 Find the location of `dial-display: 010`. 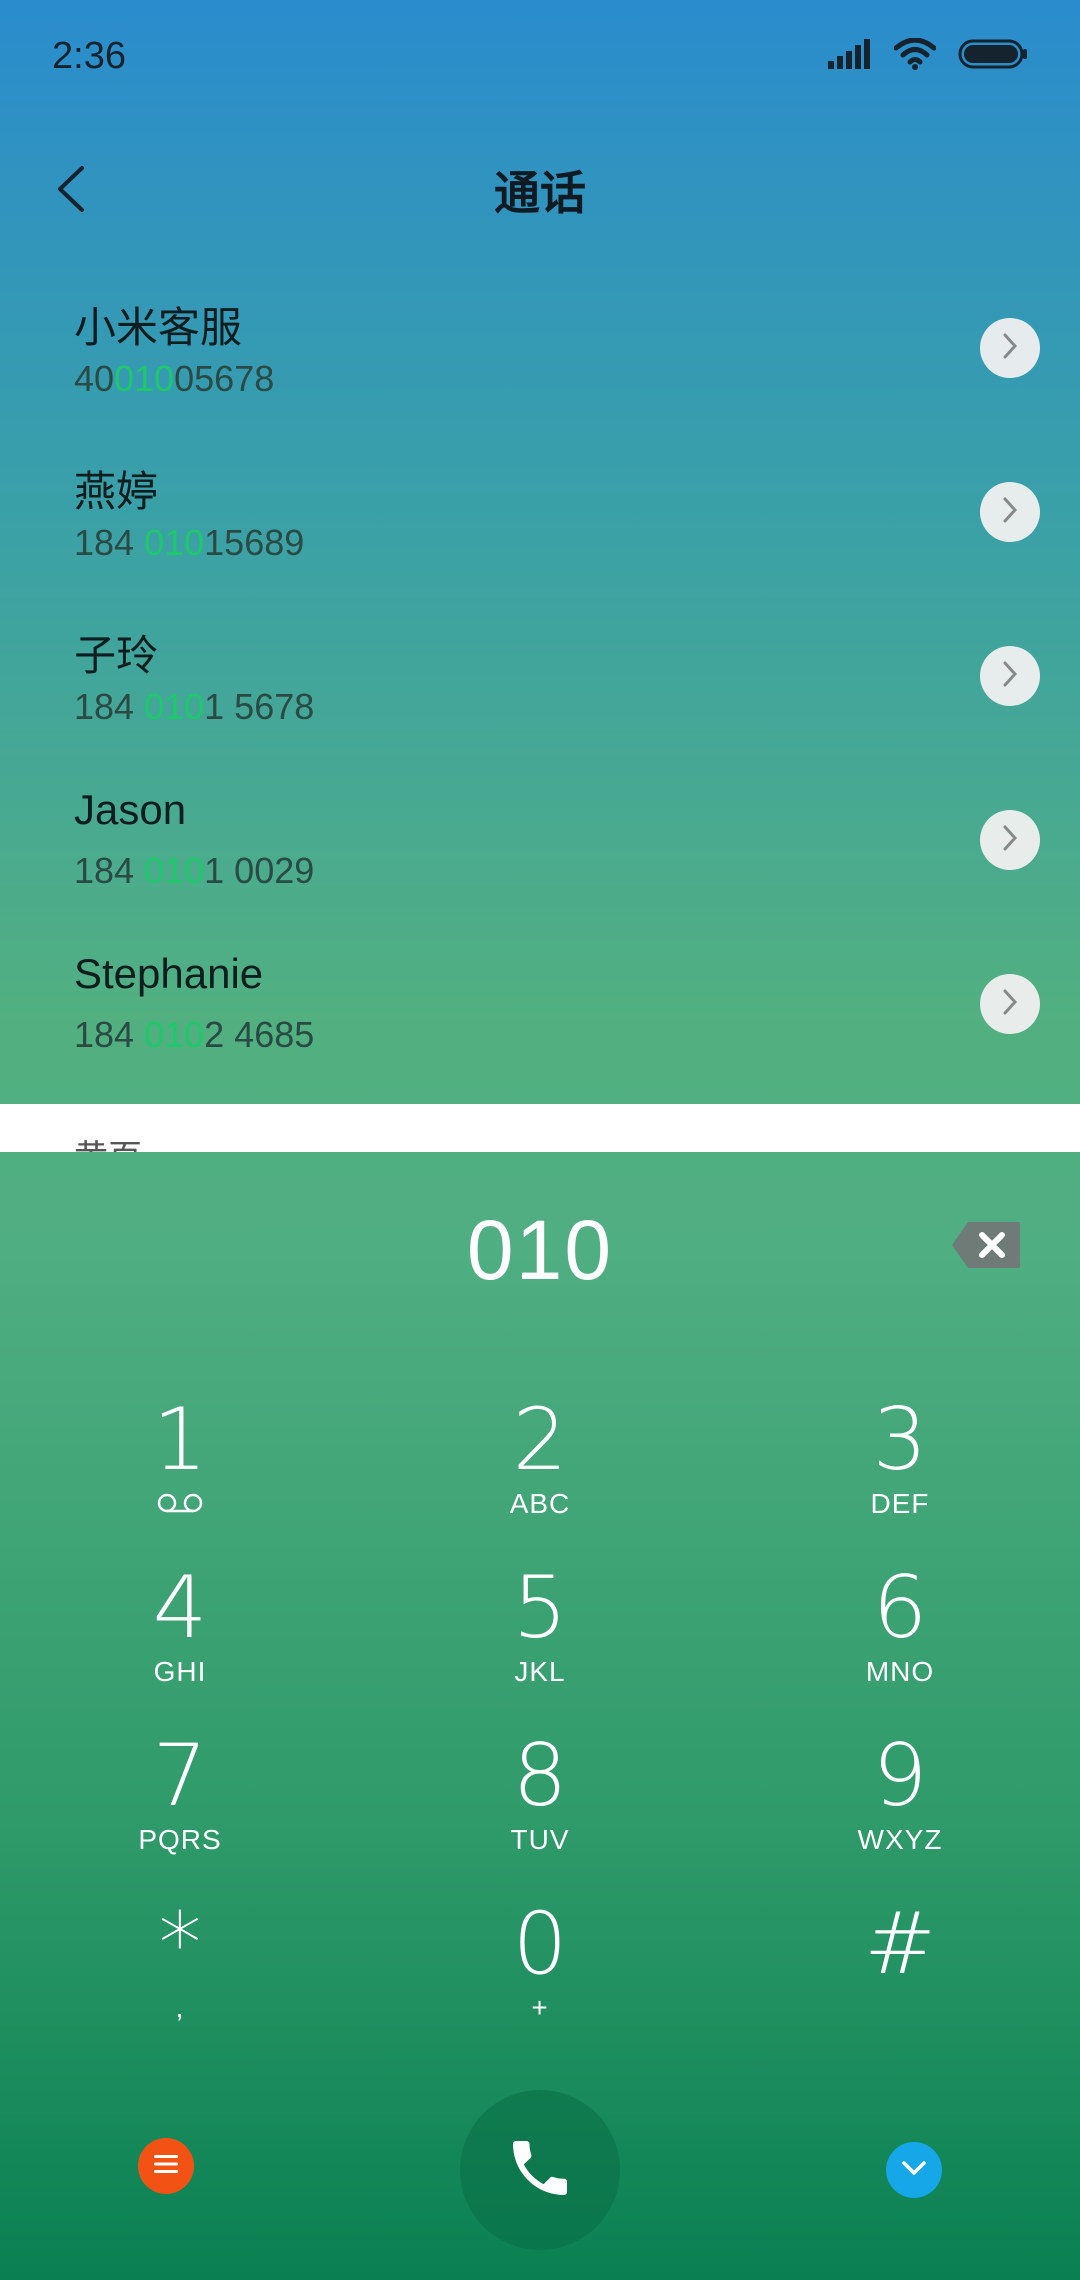

dial-display: 010 is located at coordinates (540, 1250).